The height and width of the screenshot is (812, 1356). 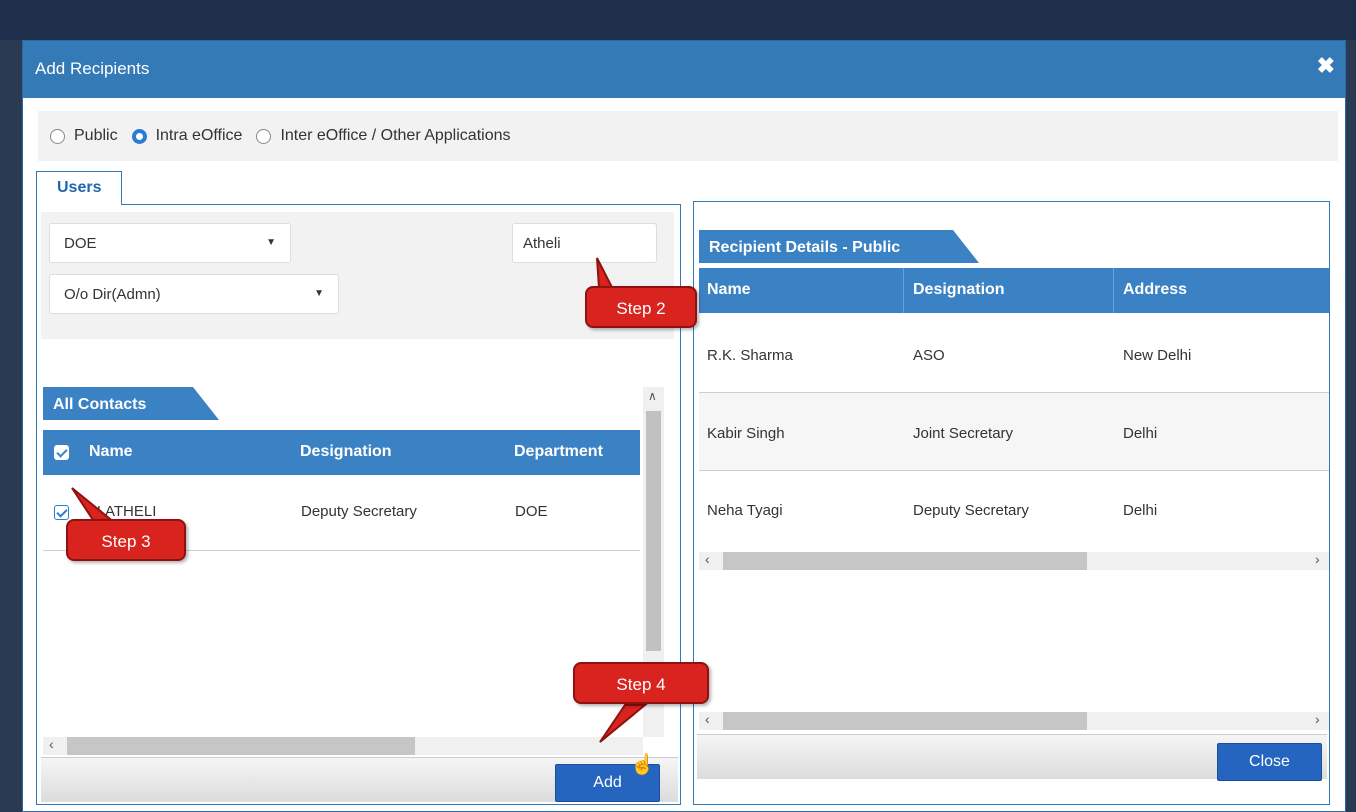 What do you see at coordinates (963, 433) in the screenshot?
I see `recipient-designation: Joint Secretary` at bounding box center [963, 433].